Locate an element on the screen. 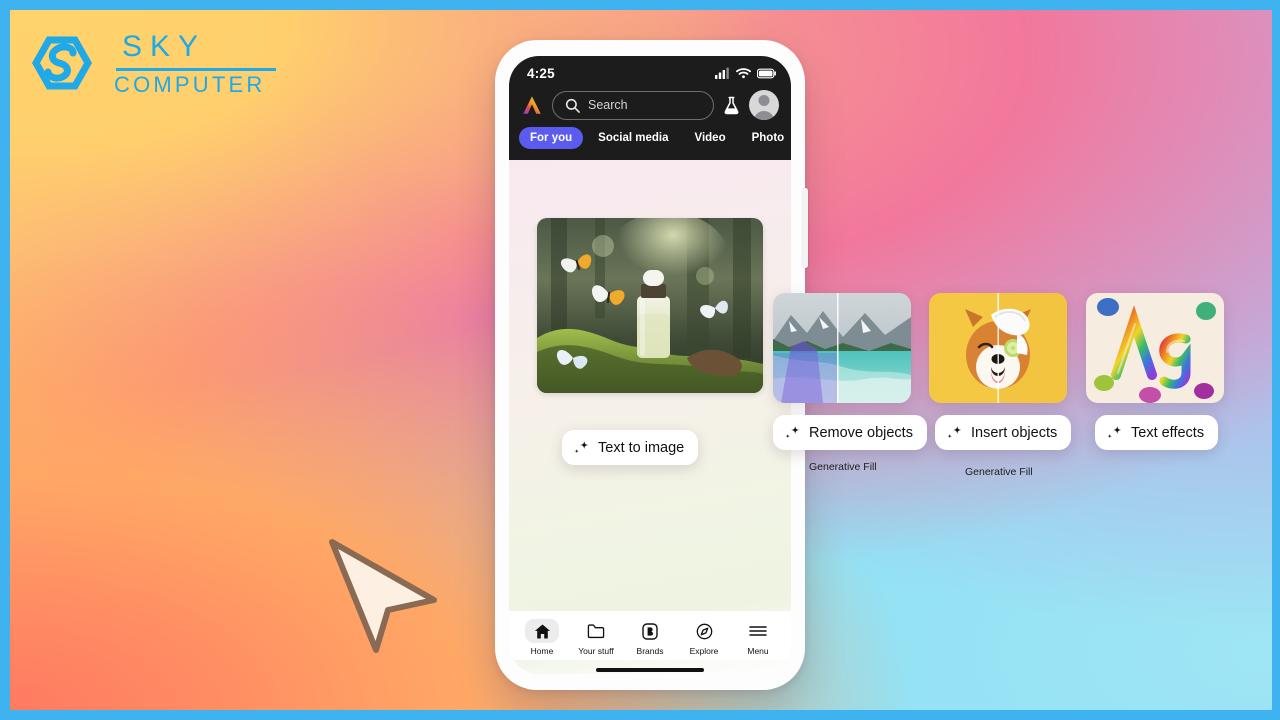  hero-image-card is located at coordinates (650, 305).